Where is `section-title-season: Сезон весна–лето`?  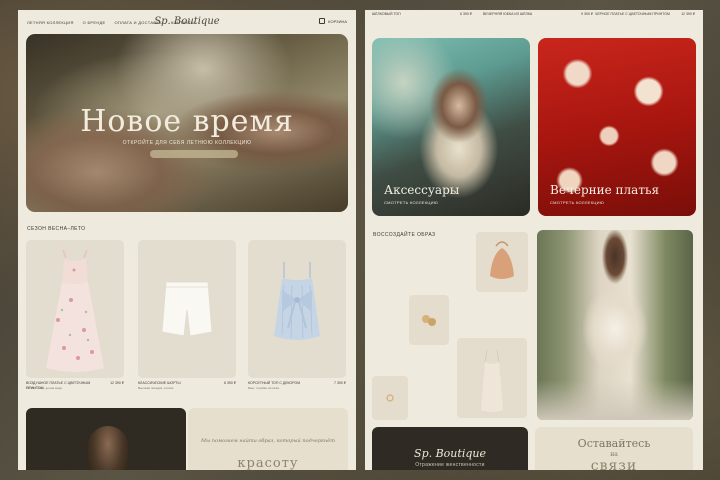 section-title-season: Сезон весна–лето is located at coordinates (56, 229).